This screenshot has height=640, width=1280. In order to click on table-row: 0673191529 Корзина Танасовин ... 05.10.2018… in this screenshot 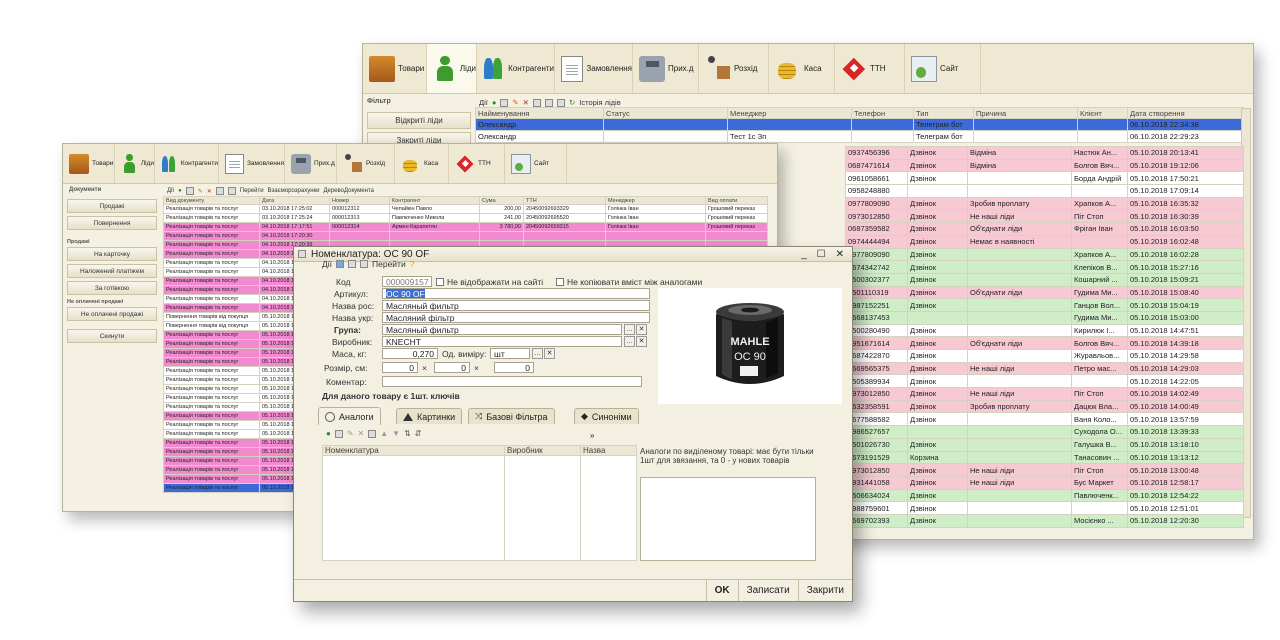, I will do `click(1044, 457)`.